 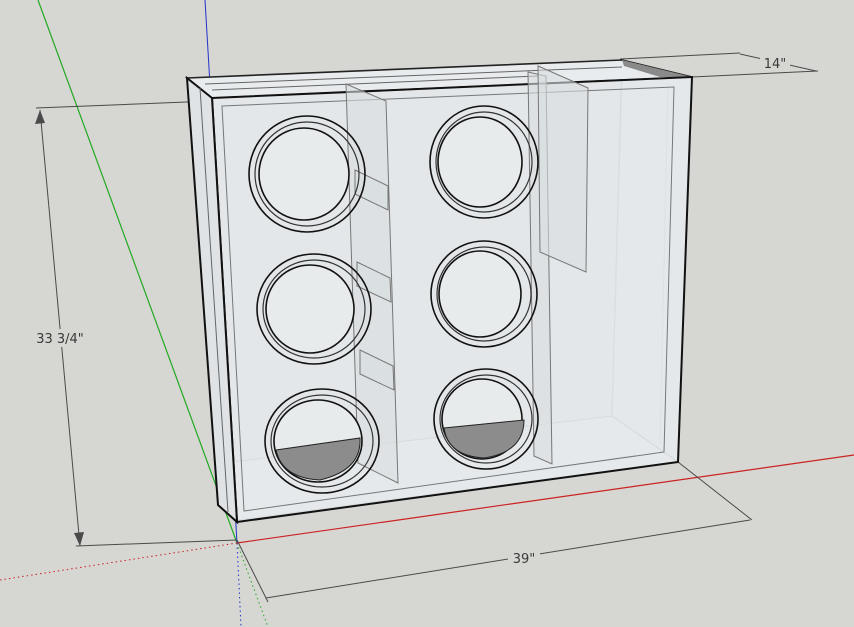 I want to click on height-ext-bottom, so click(x=156, y=543).